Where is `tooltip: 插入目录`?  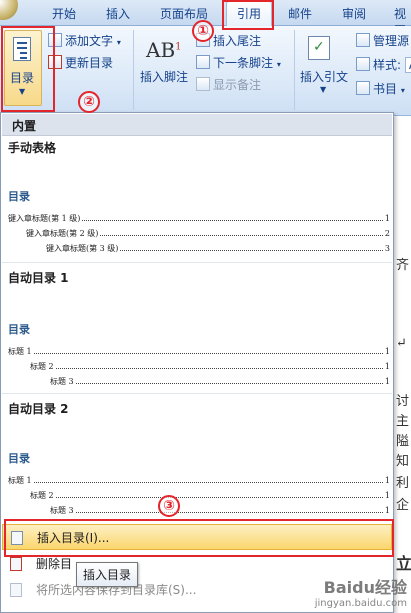
tooltip: 插入目录 is located at coordinates (107, 574).